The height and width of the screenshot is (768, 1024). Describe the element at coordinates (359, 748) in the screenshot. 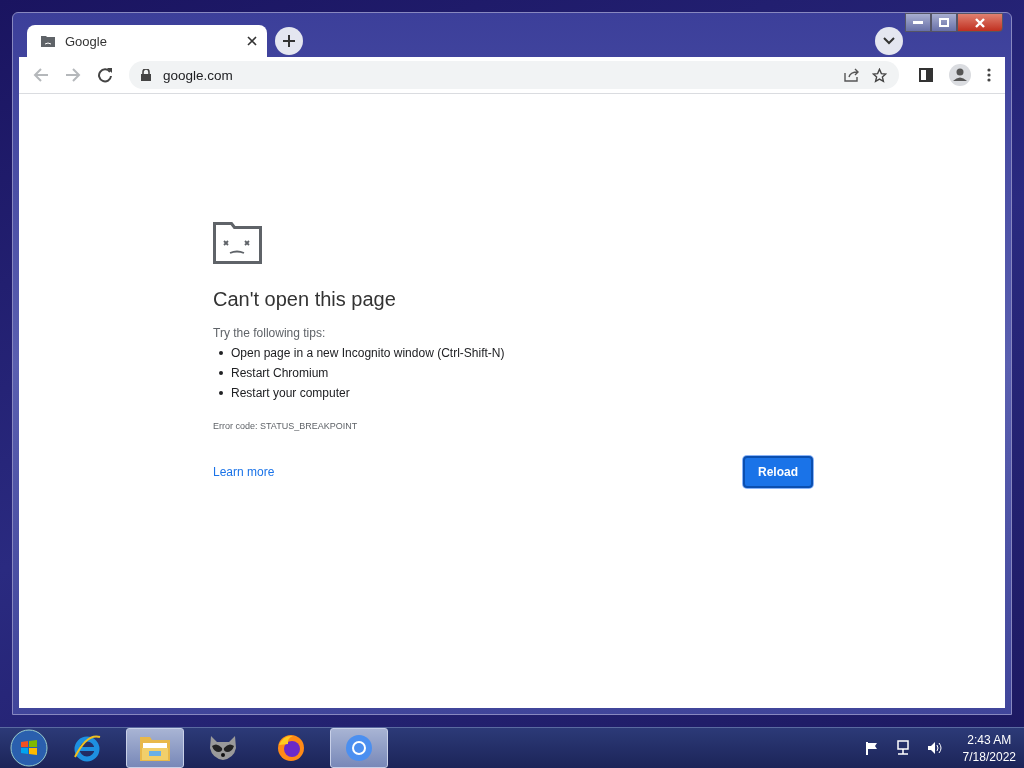

I see `chromium-icon` at that location.